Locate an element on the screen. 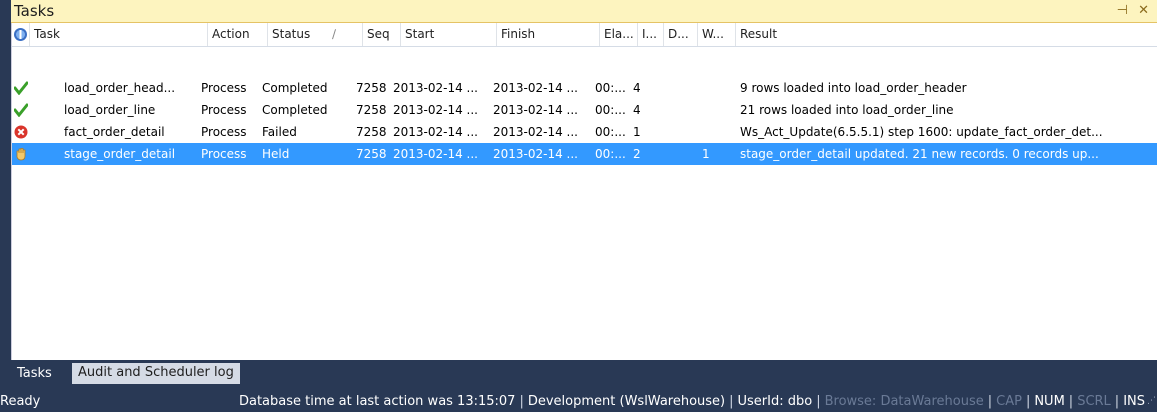 The height and width of the screenshot is (412, 1157). cell-task: load_order_line is located at coordinates (110, 110).